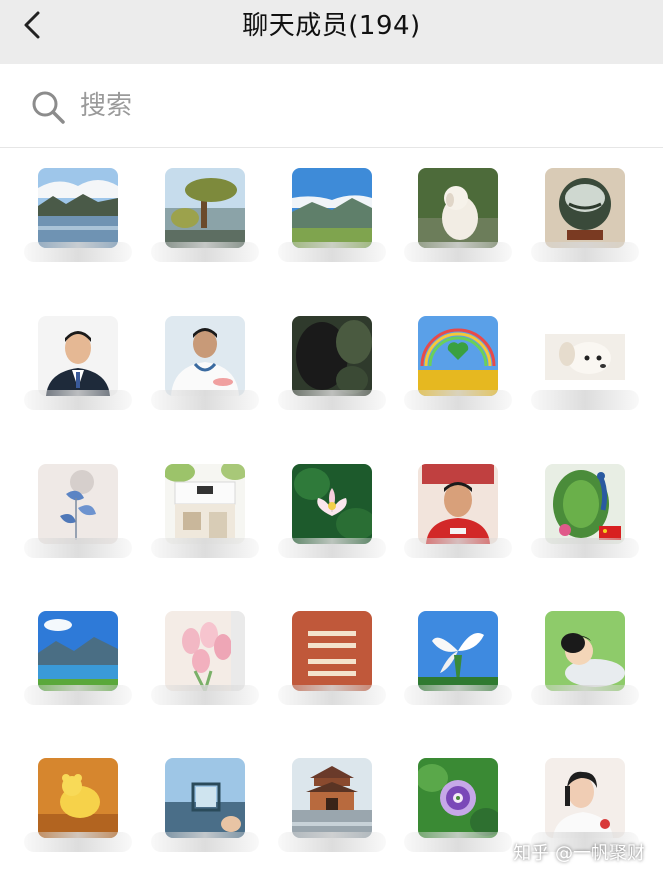 This screenshot has height=881, width=663. I want to click on top-bar: 聊天成员(194), so click(331, 32).